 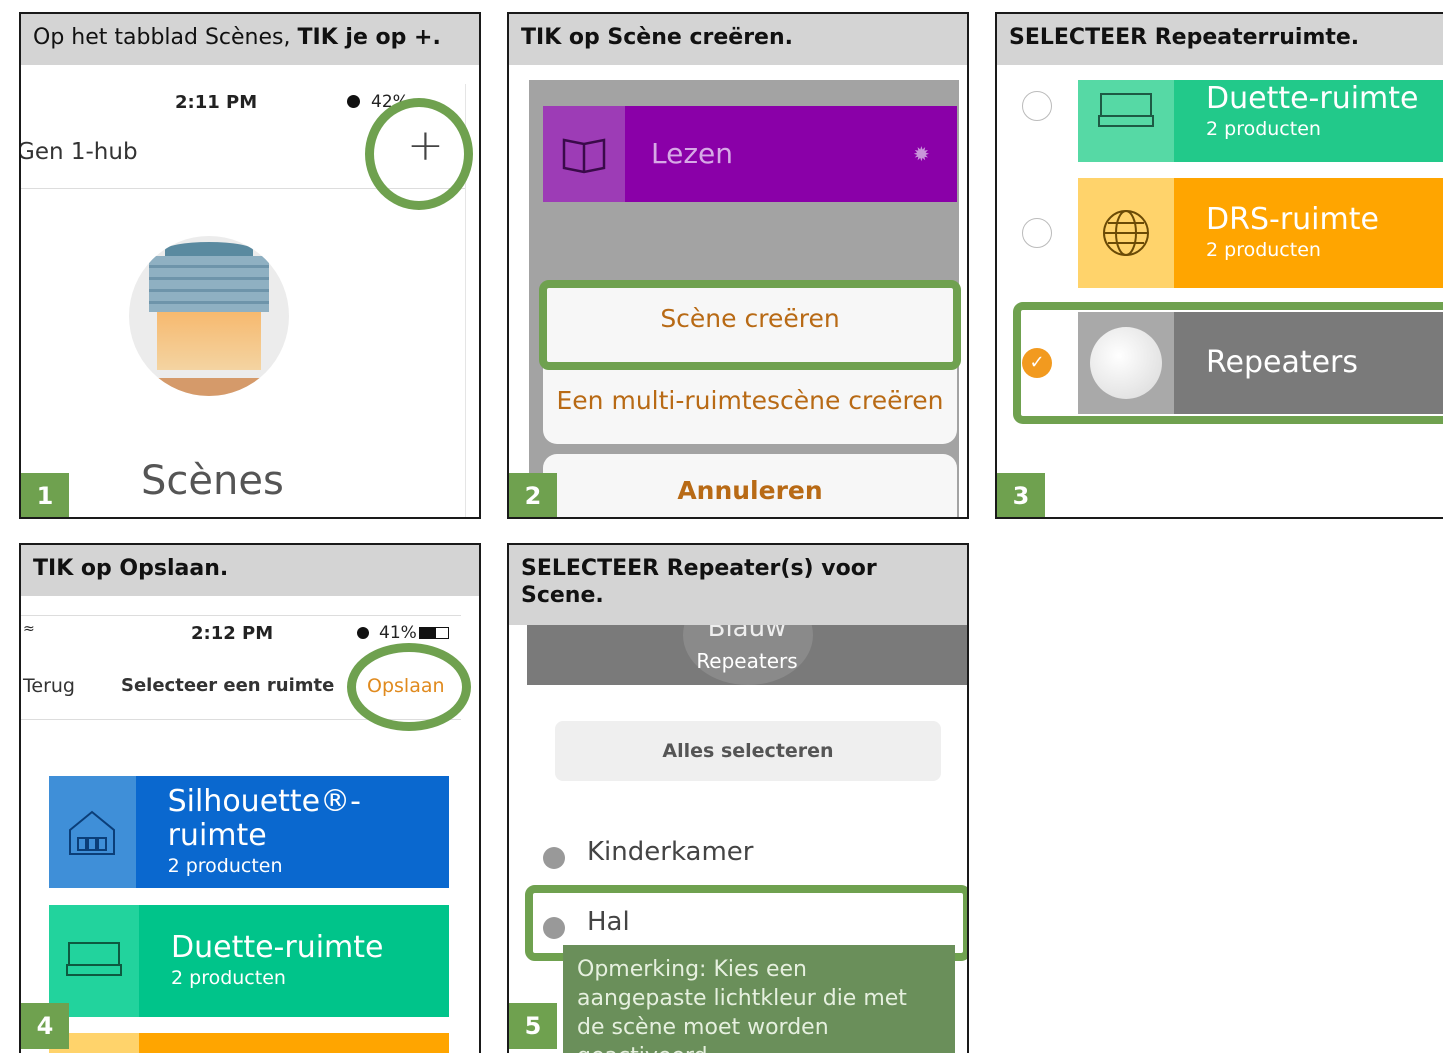 I want to click on room-card-silhouette: Silhouette®-ruimte 2 producten, so click(x=249, y=832).